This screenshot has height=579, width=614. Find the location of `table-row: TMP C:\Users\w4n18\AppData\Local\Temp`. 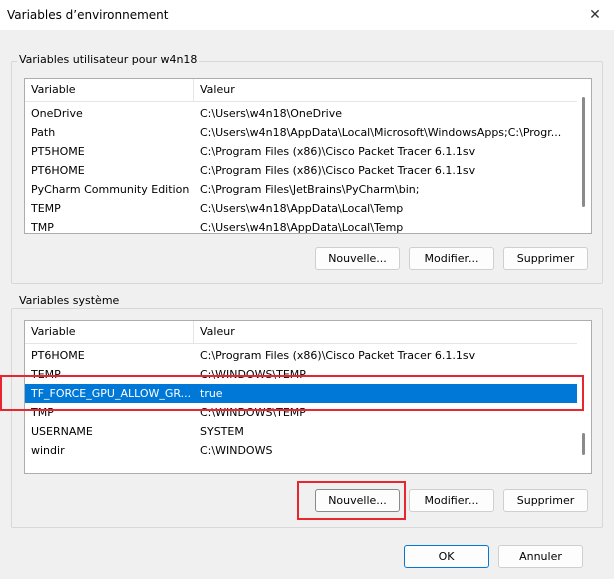

table-row: TMP C:\Users\w4n18\AppData\Local\Temp is located at coordinates (301, 226).